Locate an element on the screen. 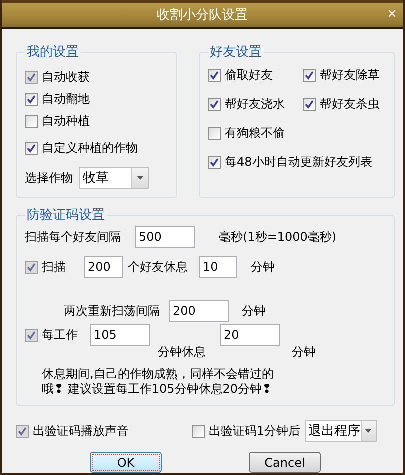 The height and width of the screenshot is (475, 405). label: 扫描每个好友间隔 is located at coordinates (73, 237).